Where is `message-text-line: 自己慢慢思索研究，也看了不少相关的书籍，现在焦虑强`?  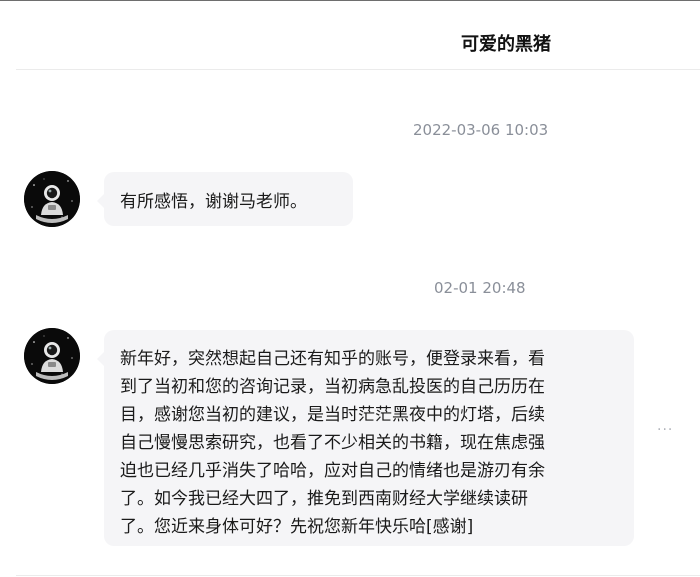 message-text-line: 自己慢慢思索研究，也看了不少相关的书籍，现在焦虑强 is located at coordinates (332, 443).